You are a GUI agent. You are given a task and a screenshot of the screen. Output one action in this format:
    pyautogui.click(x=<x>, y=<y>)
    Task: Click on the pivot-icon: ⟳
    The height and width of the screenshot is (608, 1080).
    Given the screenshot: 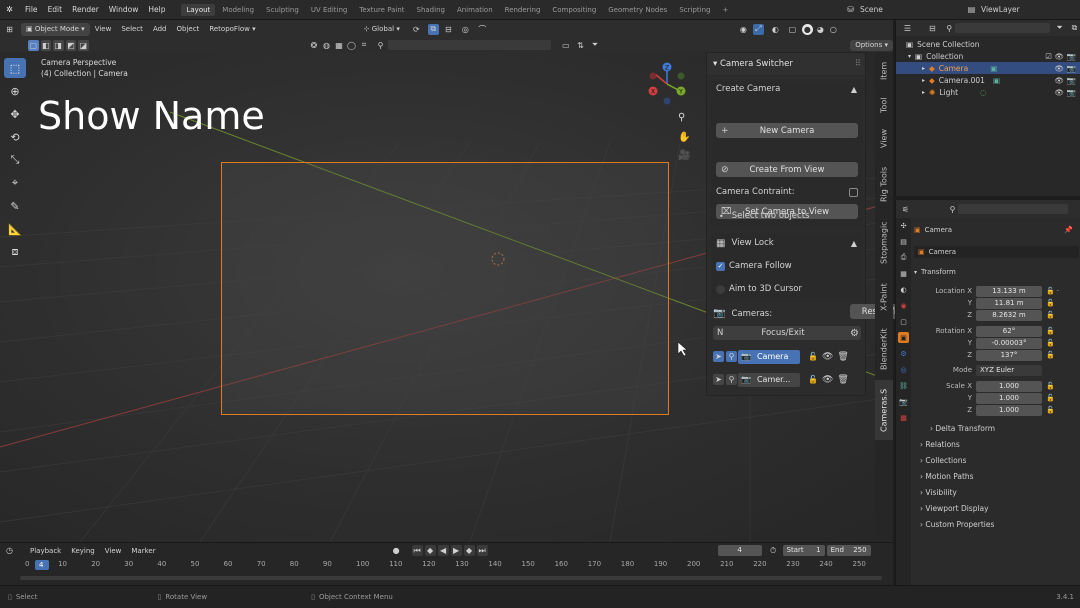 What is the action you would take?
    pyautogui.click(x=416, y=29)
    